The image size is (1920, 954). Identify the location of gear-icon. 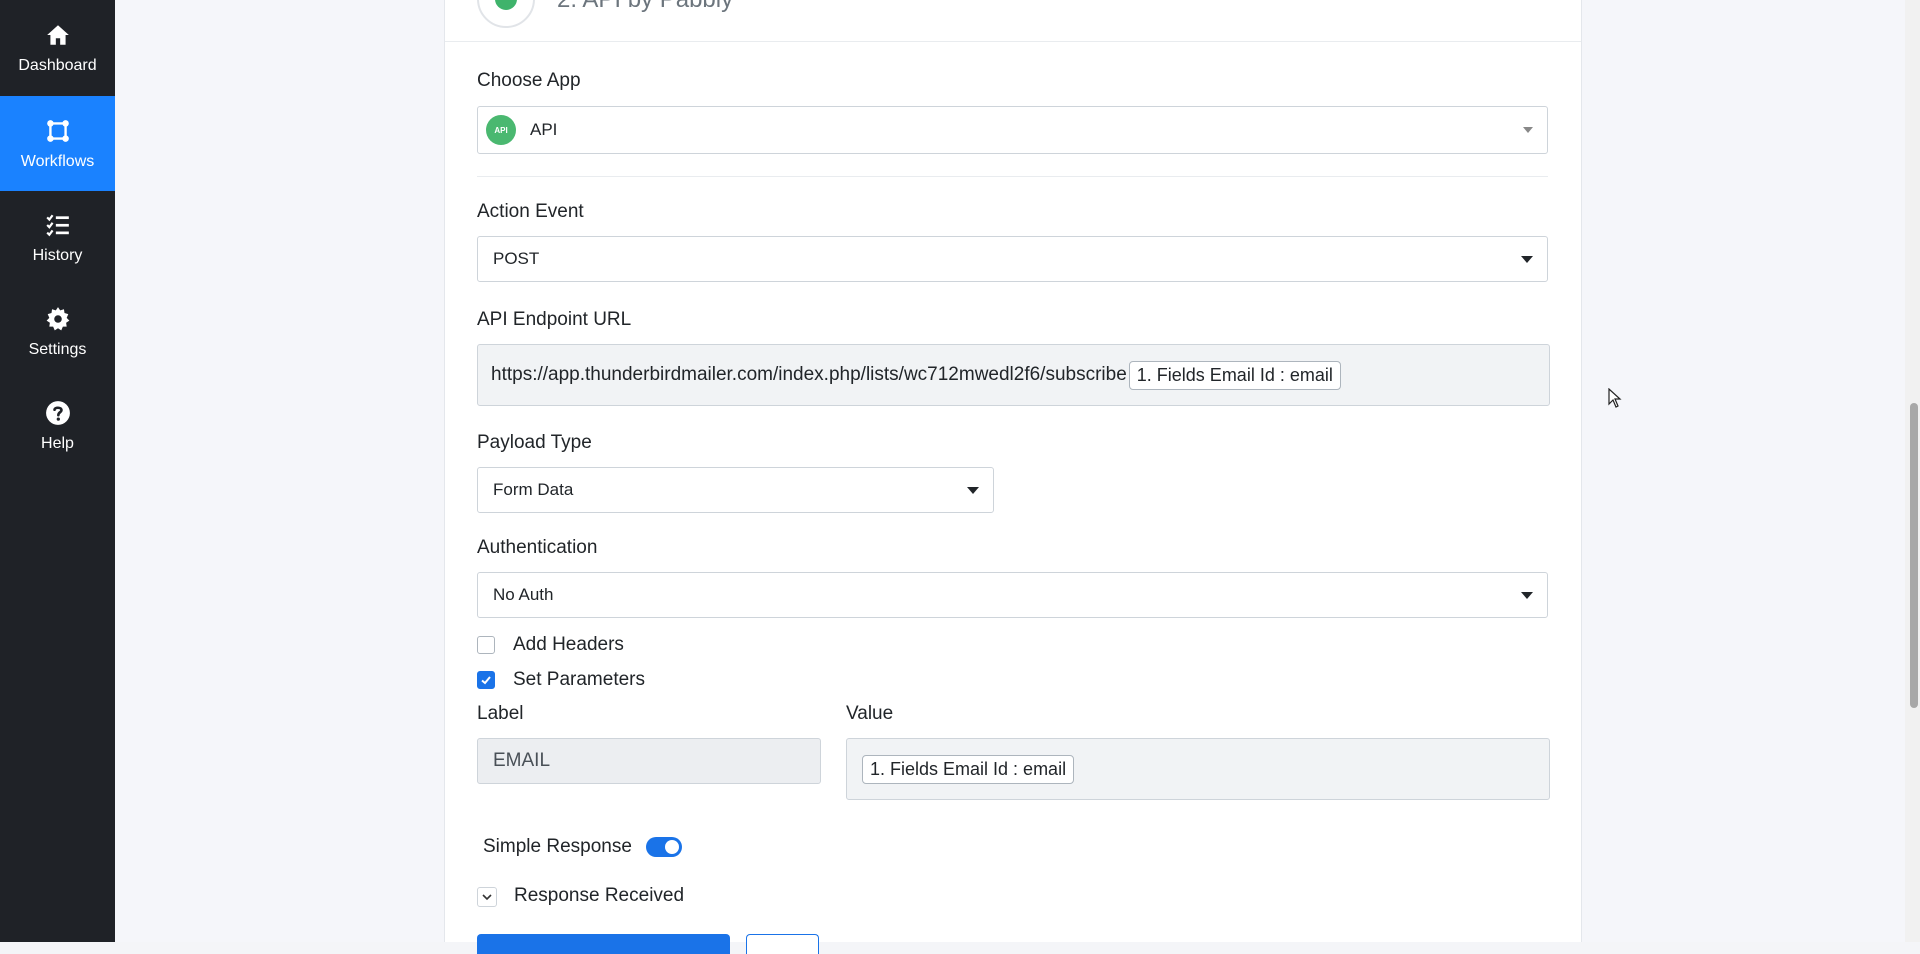
(58, 319).